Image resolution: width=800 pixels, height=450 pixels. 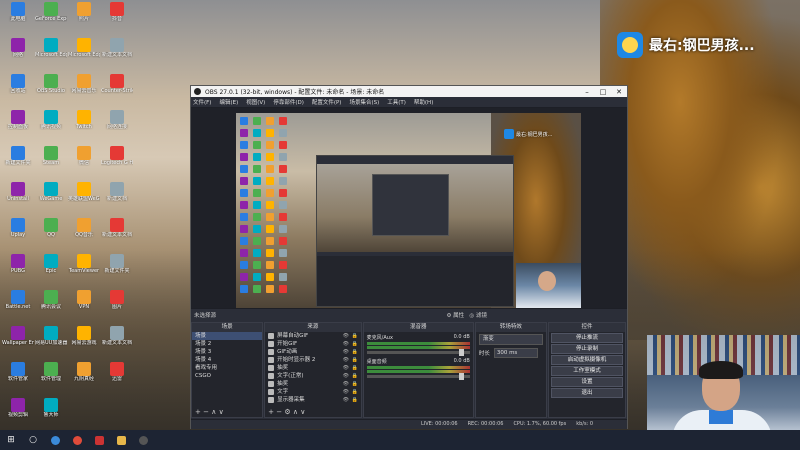 What do you see at coordinates (313, 360) in the screenshot?
I see `source-item: 开始时显示器 2 👁 🔒` at bounding box center [313, 360].